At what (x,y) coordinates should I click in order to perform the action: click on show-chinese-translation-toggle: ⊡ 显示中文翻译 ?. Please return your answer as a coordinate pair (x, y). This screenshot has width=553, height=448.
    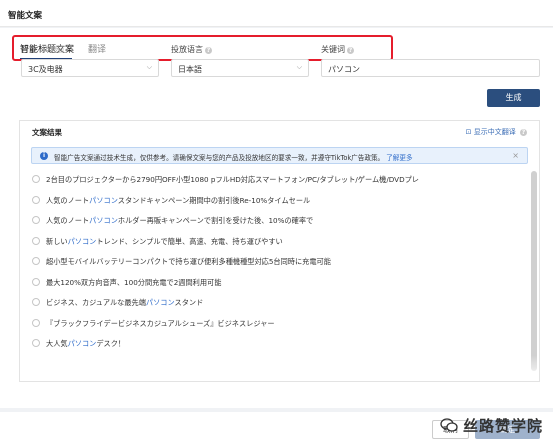
    Looking at the image, I should click on (496, 132).